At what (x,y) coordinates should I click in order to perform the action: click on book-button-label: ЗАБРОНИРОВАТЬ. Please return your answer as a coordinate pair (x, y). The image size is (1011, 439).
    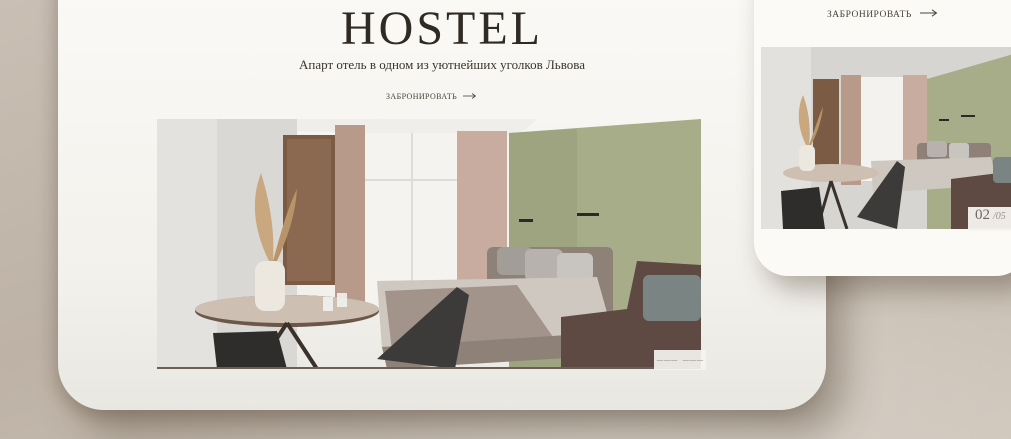
    Looking at the image, I should click on (422, 96).